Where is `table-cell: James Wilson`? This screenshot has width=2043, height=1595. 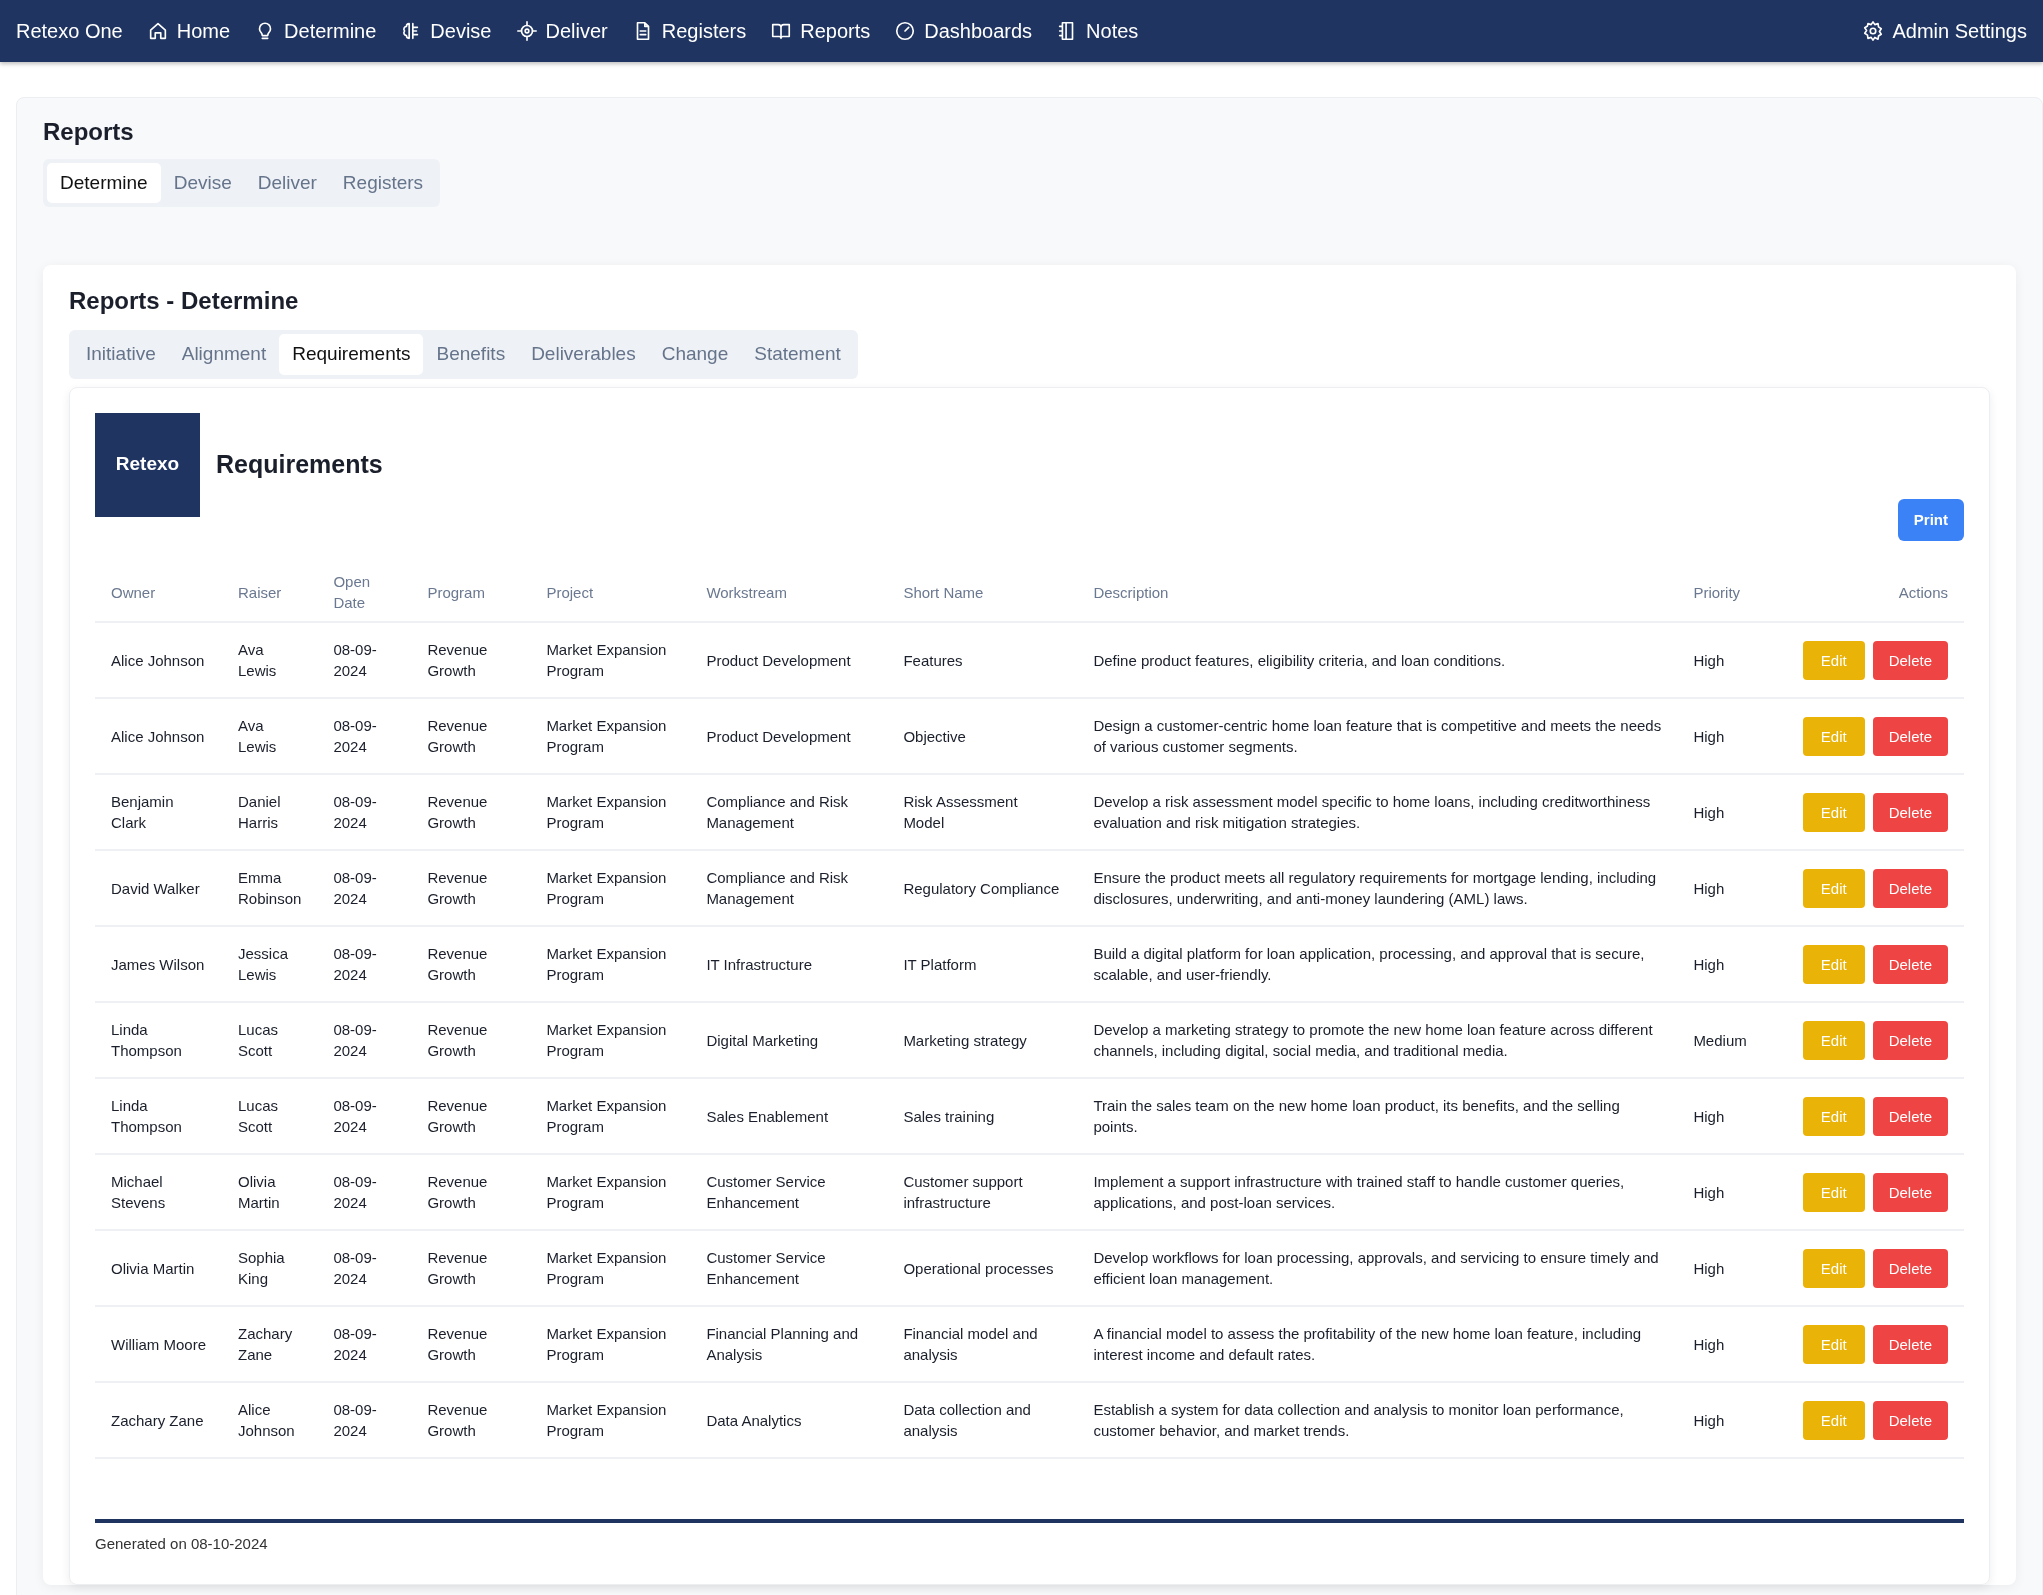
table-cell: James Wilson is located at coordinates (158, 964).